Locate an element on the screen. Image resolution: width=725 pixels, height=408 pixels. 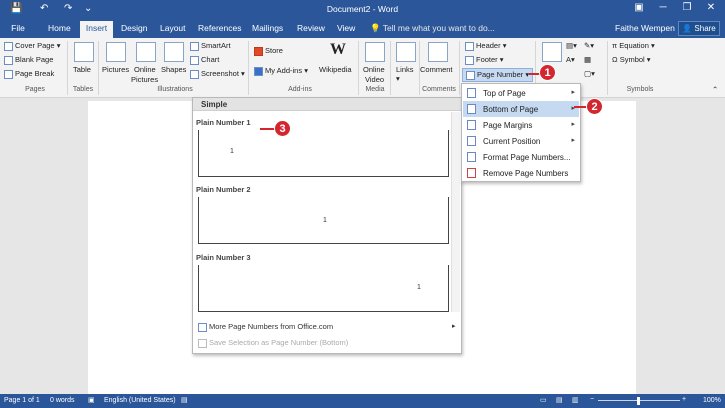
symbol-button: Ω Symbol ▾ is located at coordinates (631, 59).